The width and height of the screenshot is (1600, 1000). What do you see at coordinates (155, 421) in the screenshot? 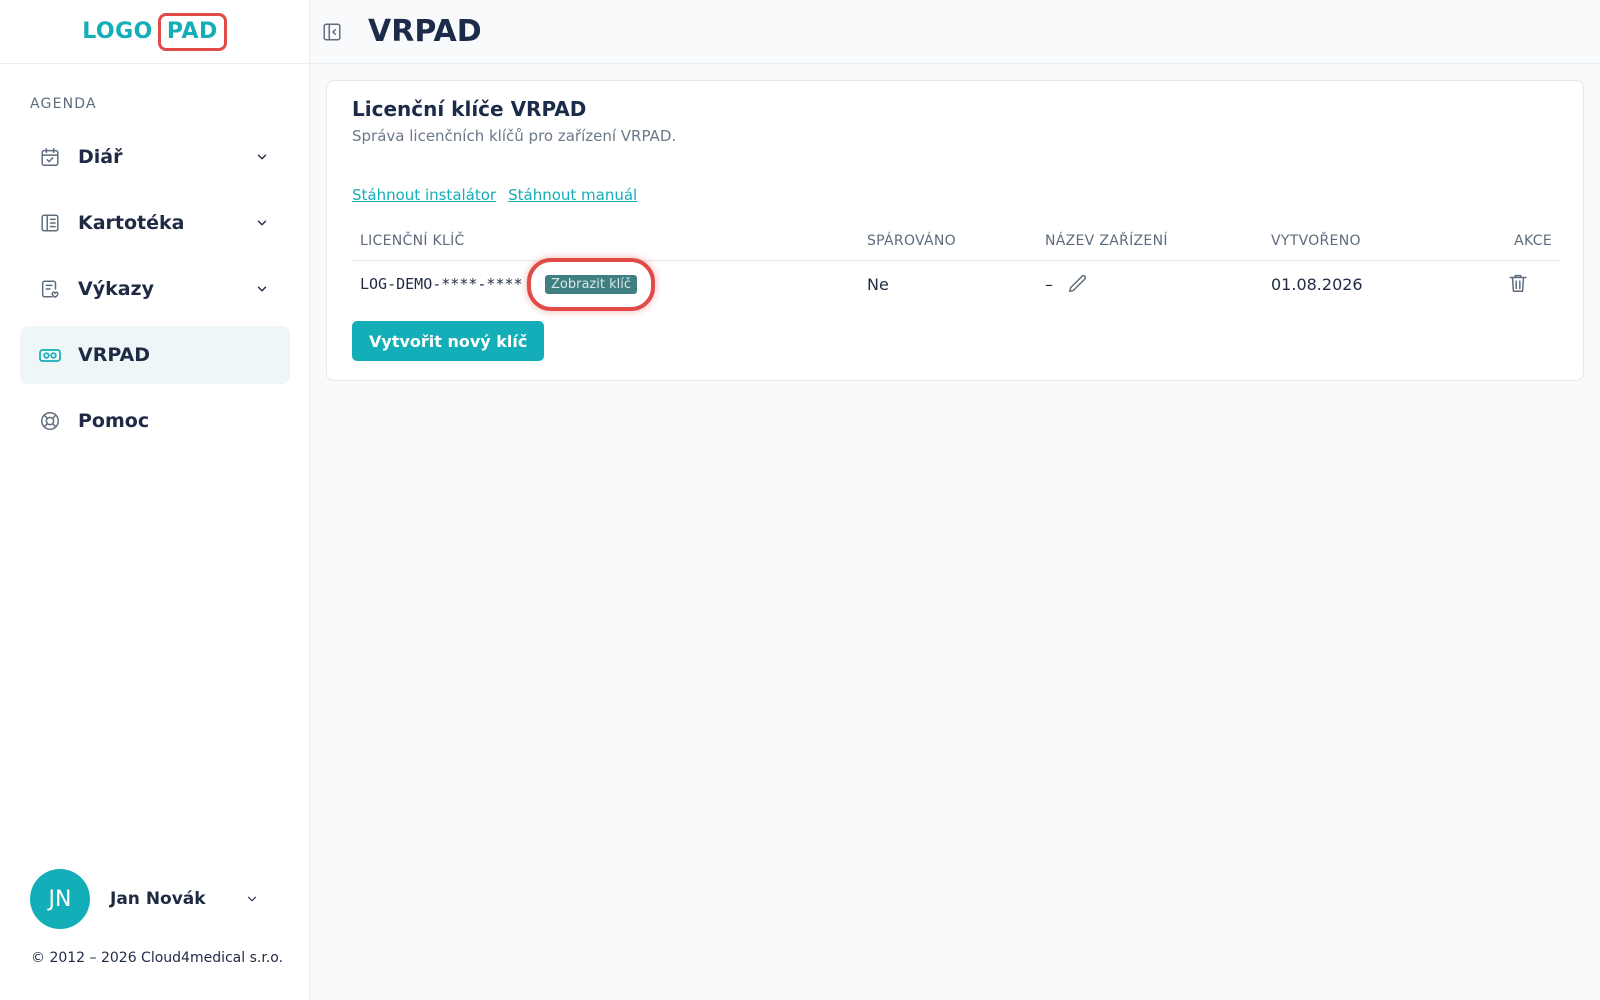
I see `sidebar-item-pomoc: Pomoc` at bounding box center [155, 421].